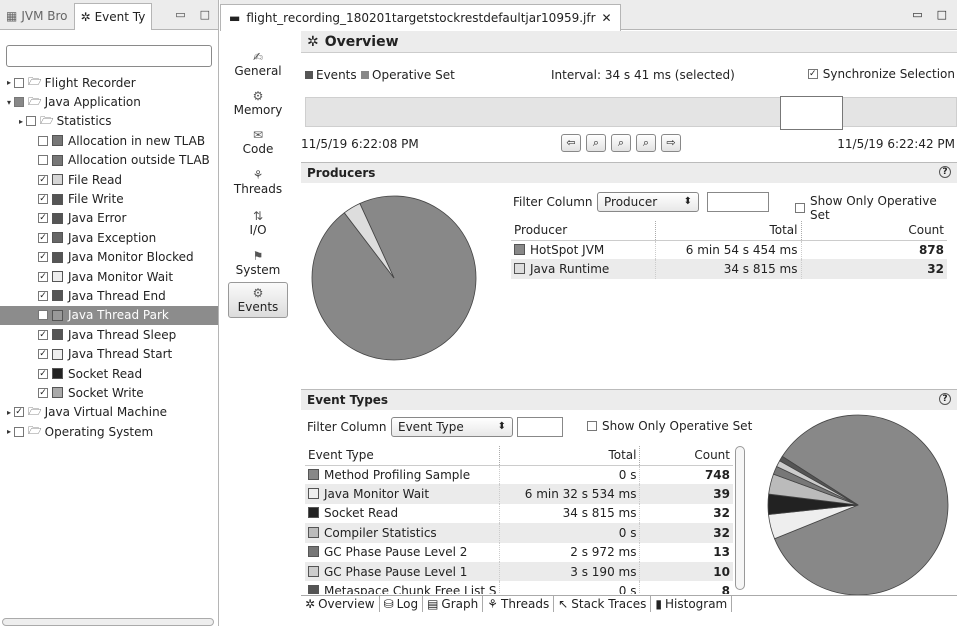 Image resolution: width=957 pixels, height=626 pixels. What do you see at coordinates (621, 143) in the screenshot?
I see `zoom-all-button: ⌕` at bounding box center [621, 143].